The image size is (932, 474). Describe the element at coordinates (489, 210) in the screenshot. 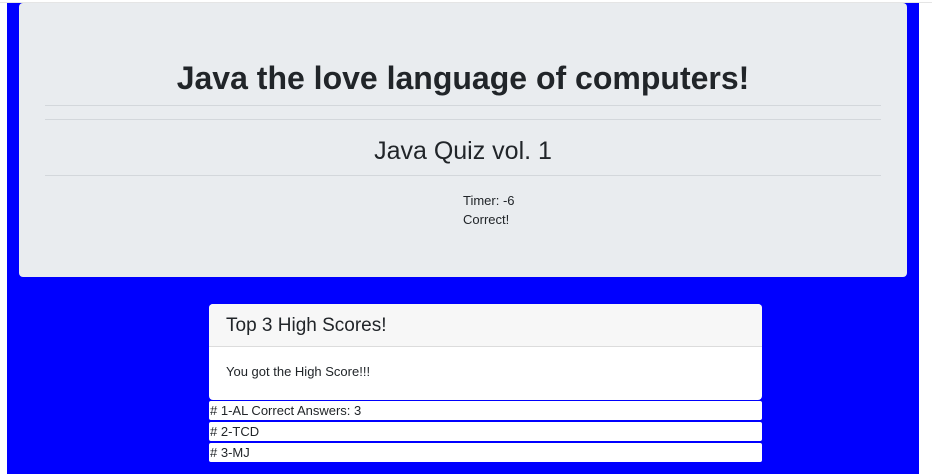

I see `quiz-status: Timer: -6 Correct!` at that location.